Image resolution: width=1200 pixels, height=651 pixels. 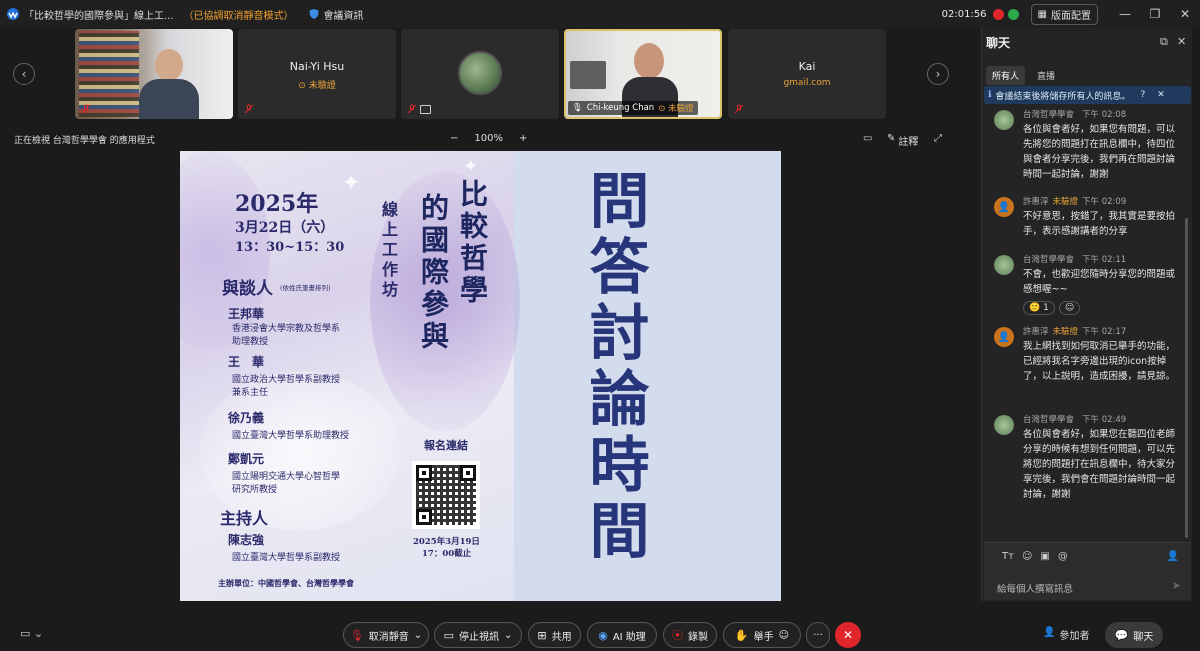 What do you see at coordinates (31, 633) in the screenshot?
I see `captions-icon: ▭ ⌄` at bounding box center [31, 633].